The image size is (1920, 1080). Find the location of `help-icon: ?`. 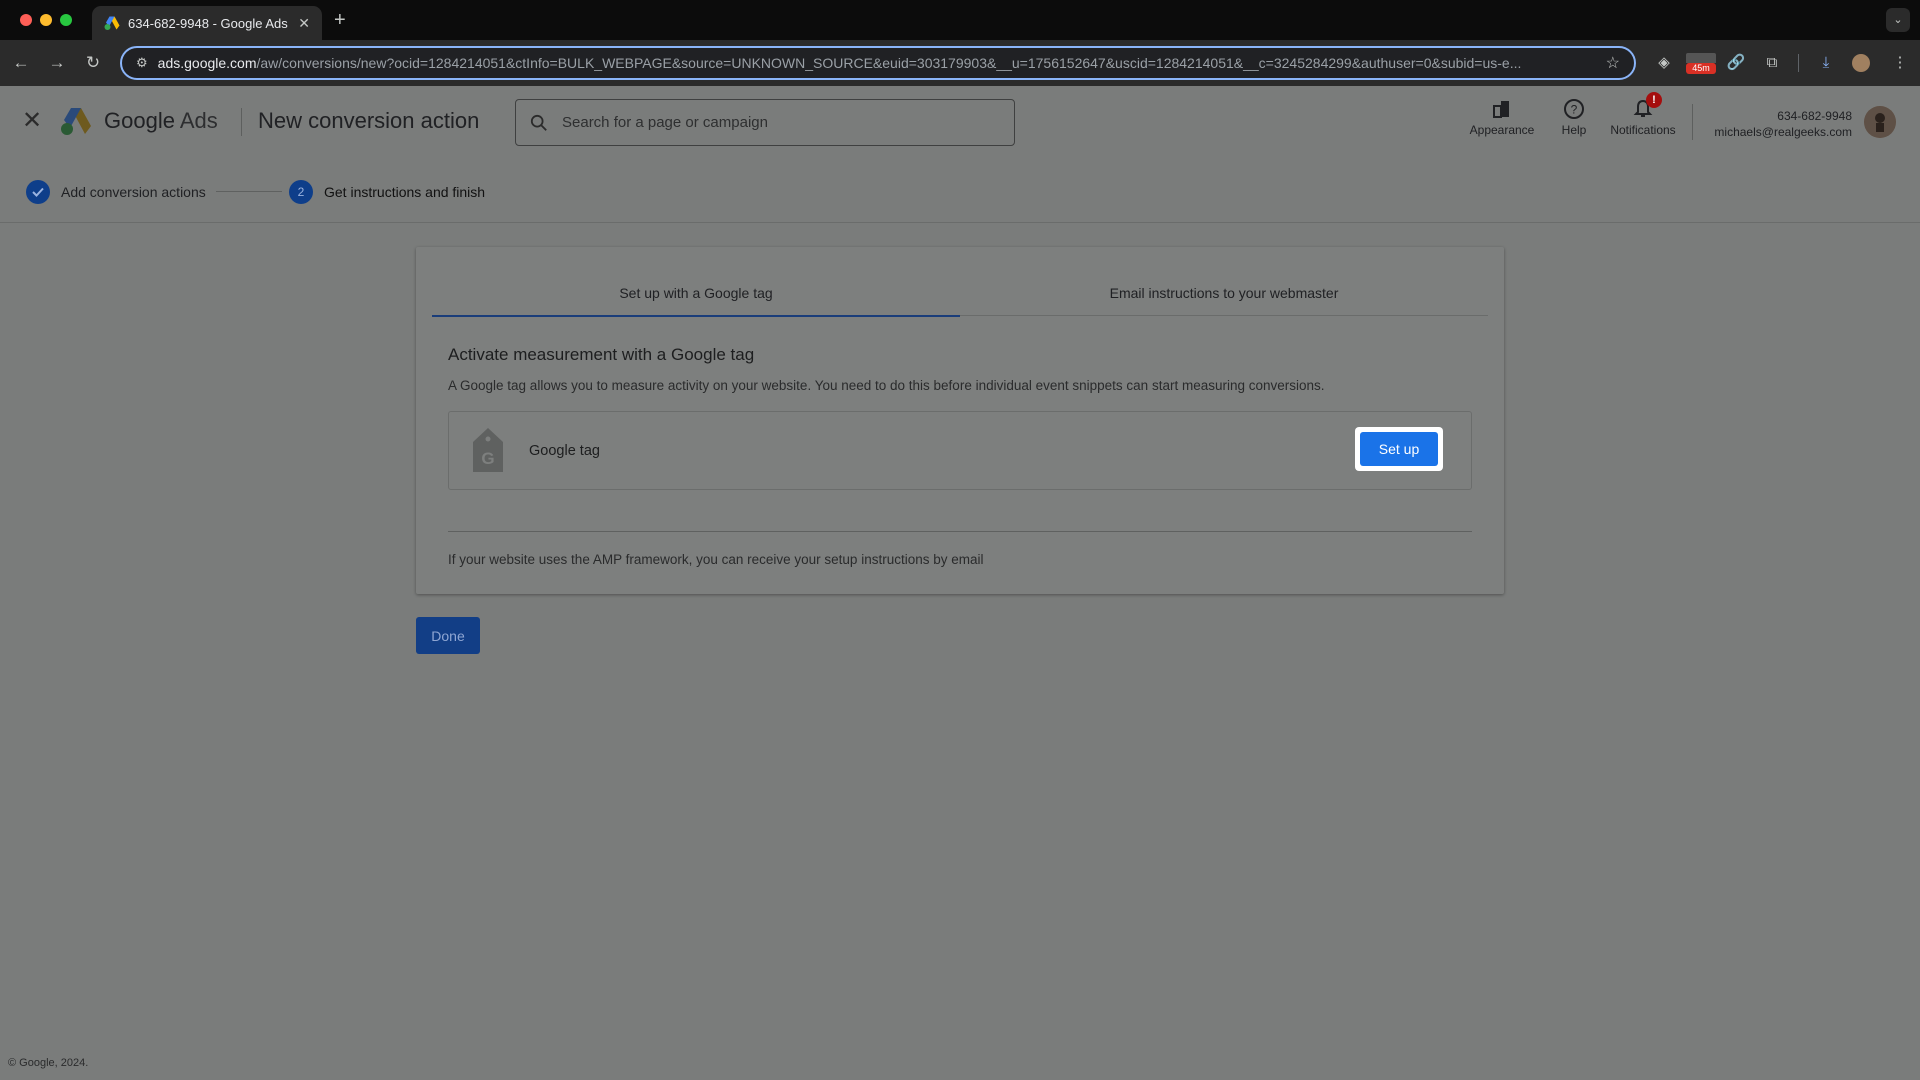

help-icon: ? is located at coordinates (1574, 109).